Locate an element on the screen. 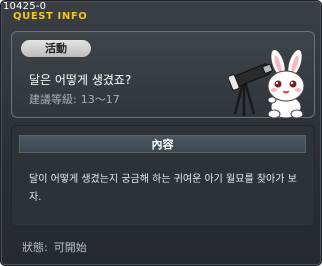  status-value: 可開始 is located at coordinates (70, 247).